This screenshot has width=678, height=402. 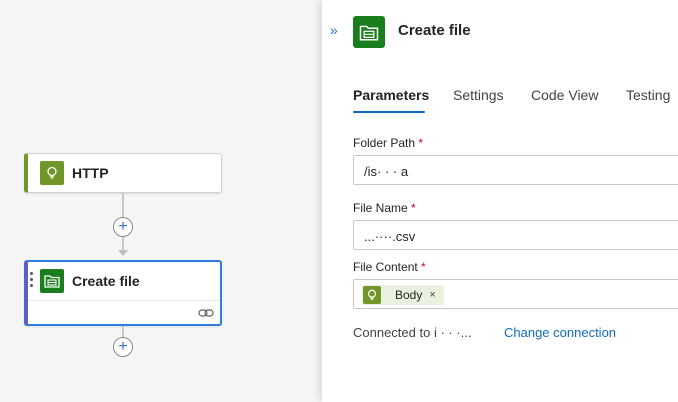 I want to click on add-step-button: +, so click(x=123, y=347).